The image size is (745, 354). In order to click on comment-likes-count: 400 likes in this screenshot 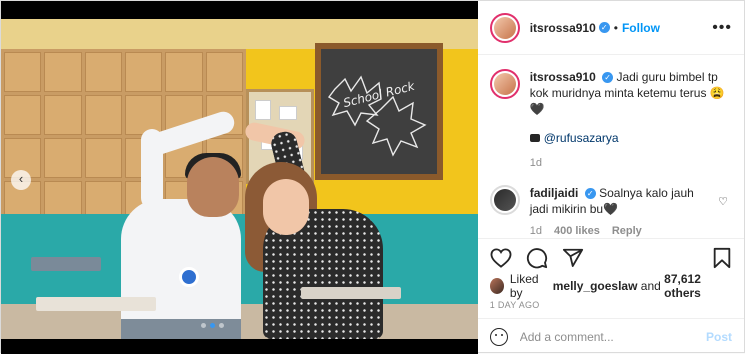, I will do `click(577, 231)`.